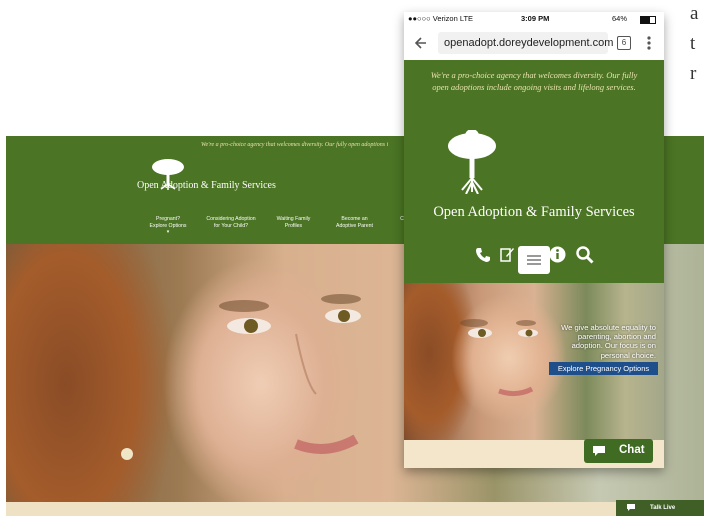 This screenshot has height=516, width=704. I want to click on bg-text-fragment-1: a, so click(694, 13).